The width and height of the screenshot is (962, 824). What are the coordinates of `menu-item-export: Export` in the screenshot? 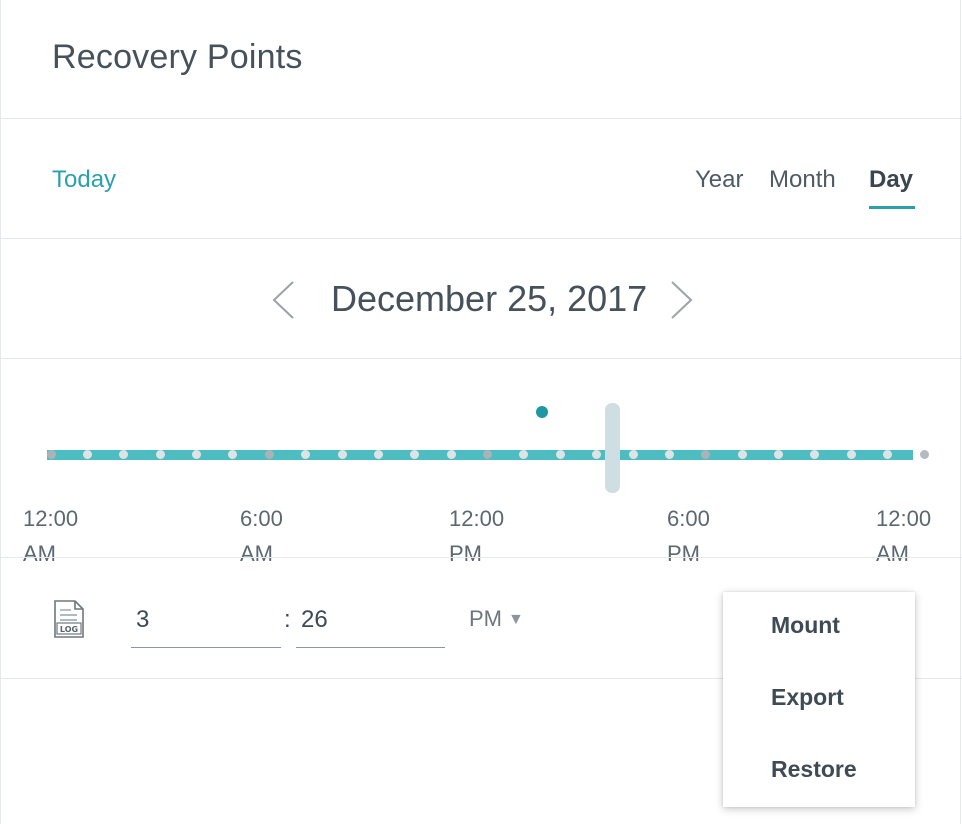 It's located at (807, 697).